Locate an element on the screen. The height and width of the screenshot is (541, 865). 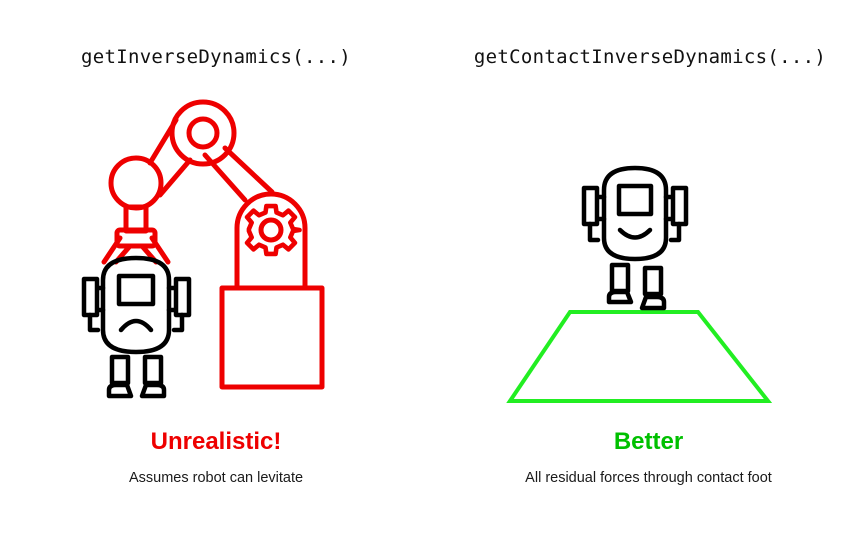
caption-right: All residual forces through contact foot is located at coordinates (648, 478).